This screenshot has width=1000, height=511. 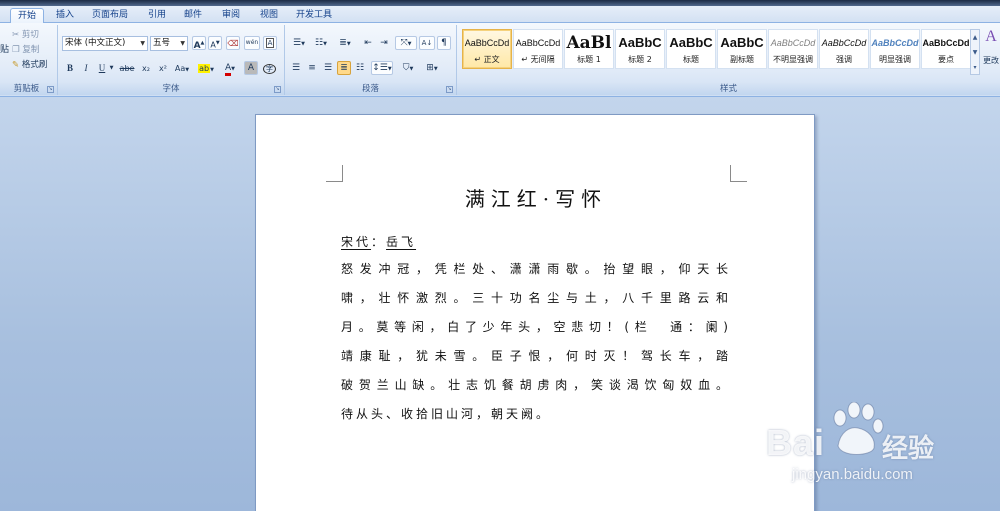 I want to click on style-name: 明显强调, so click(x=895, y=59).